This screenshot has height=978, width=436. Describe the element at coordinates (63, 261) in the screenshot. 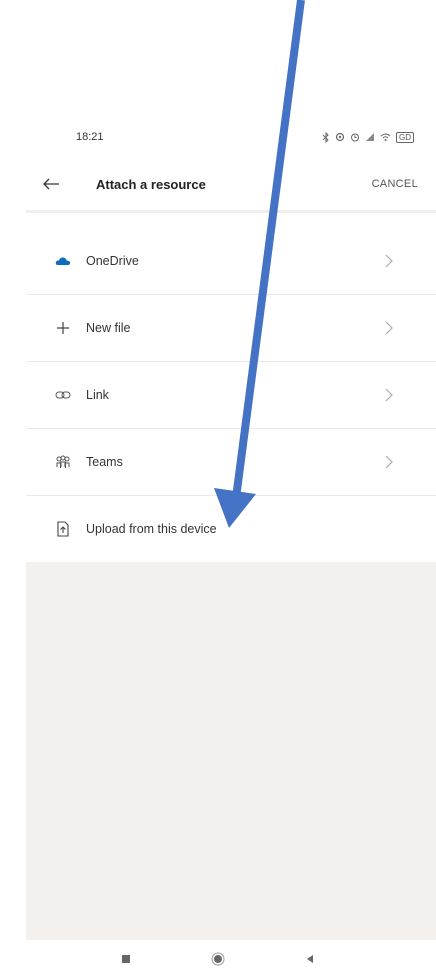

I see `onedrive-cloud-icon` at that location.